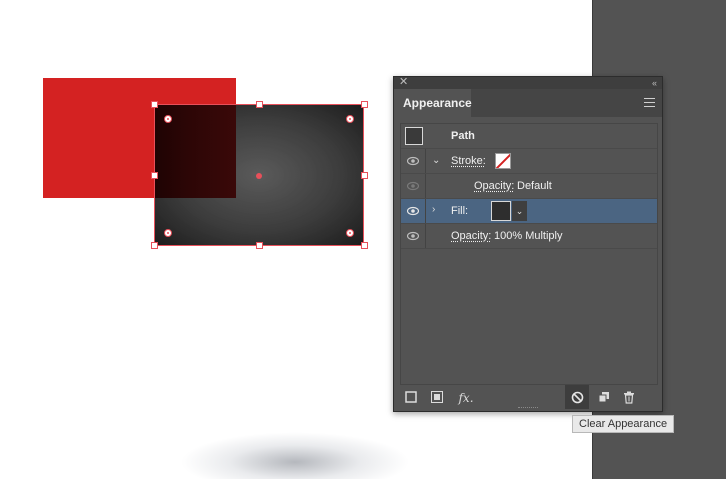  I want to click on resize-handle-top-right, so click(364, 104).